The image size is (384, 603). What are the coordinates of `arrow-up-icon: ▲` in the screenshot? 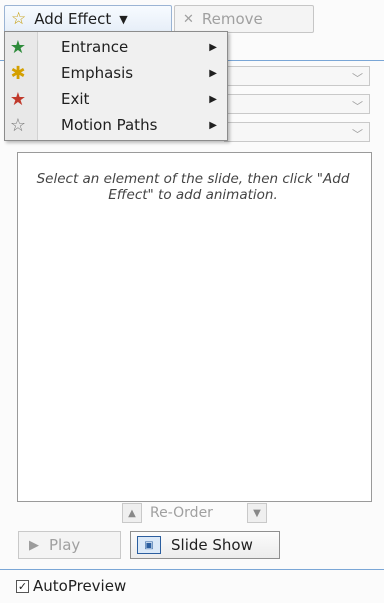 It's located at (132, 513).